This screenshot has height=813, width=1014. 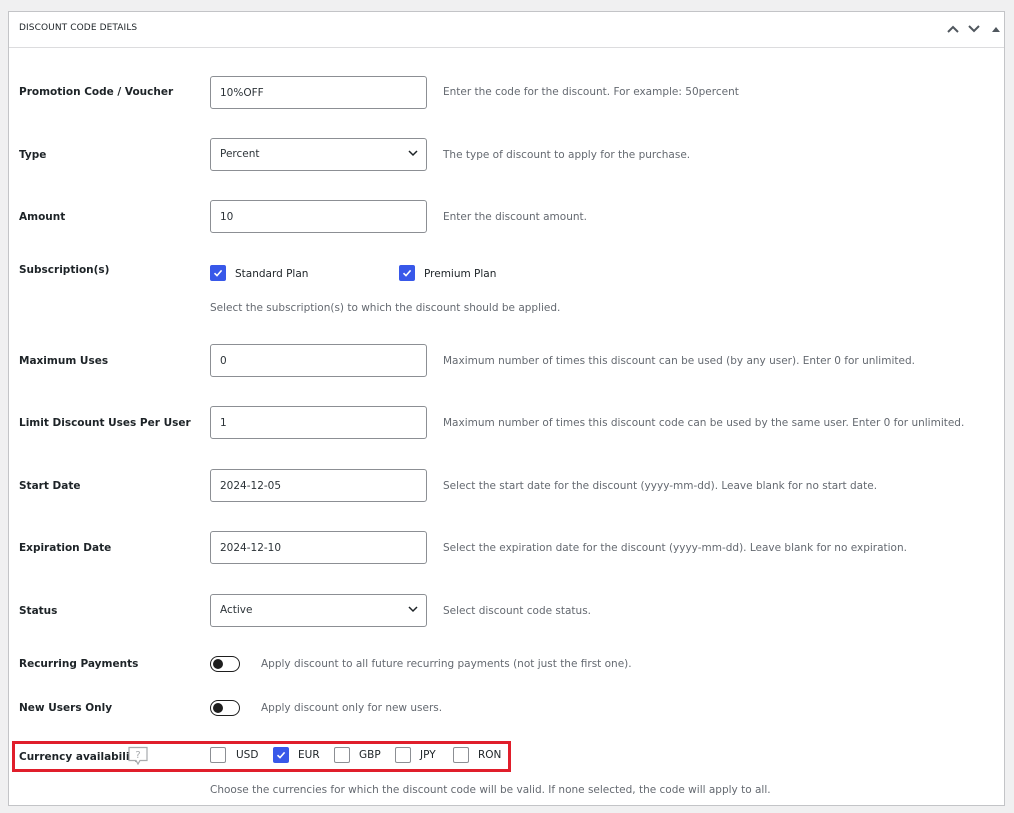 What do you see at coordinates (506, 30) in the screenshot?
I see `panel-header: DISCOUNT CODE DETAILS` at bounding box center [506, 30].